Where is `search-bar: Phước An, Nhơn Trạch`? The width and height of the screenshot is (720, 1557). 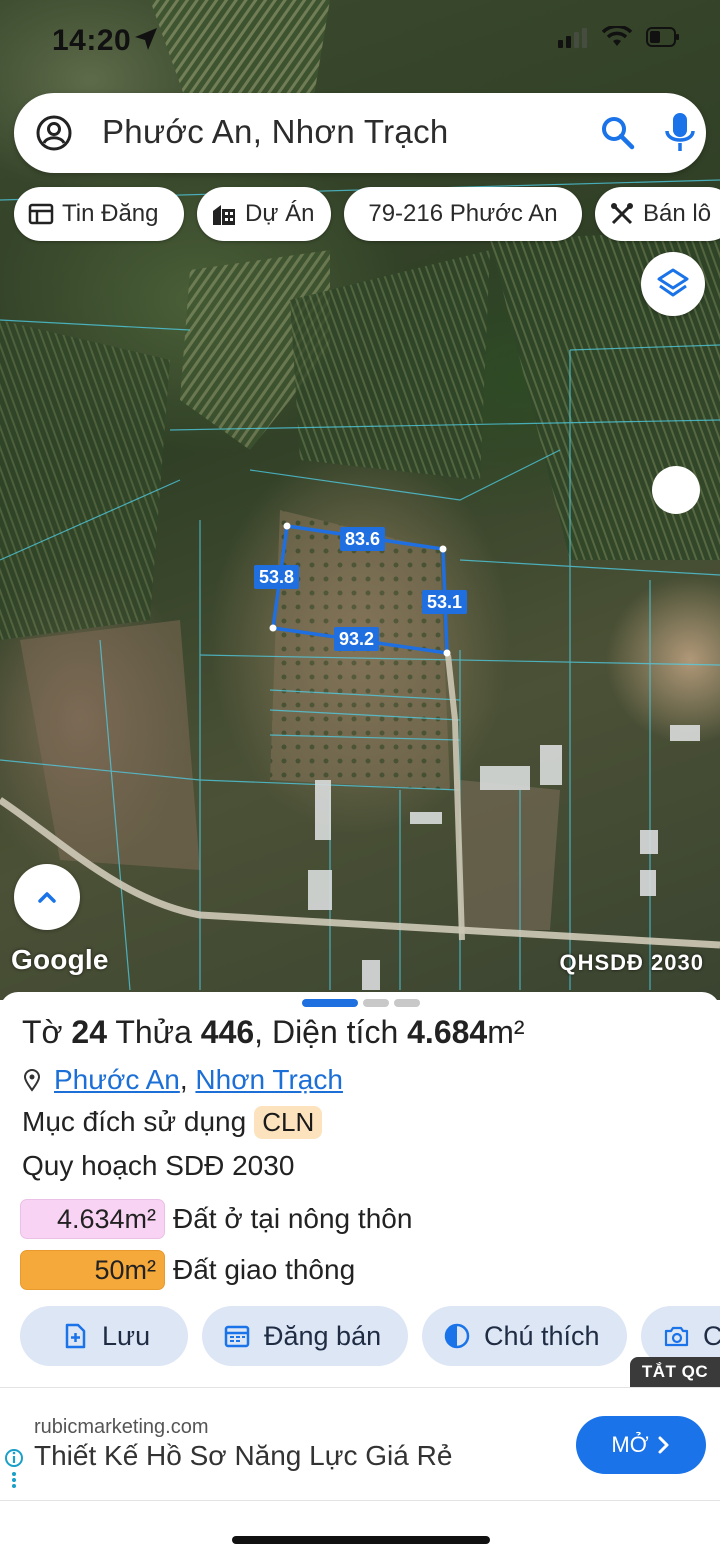 search-bar: Phước An, Nhơn Trạch is located at coordinates (360, 133).